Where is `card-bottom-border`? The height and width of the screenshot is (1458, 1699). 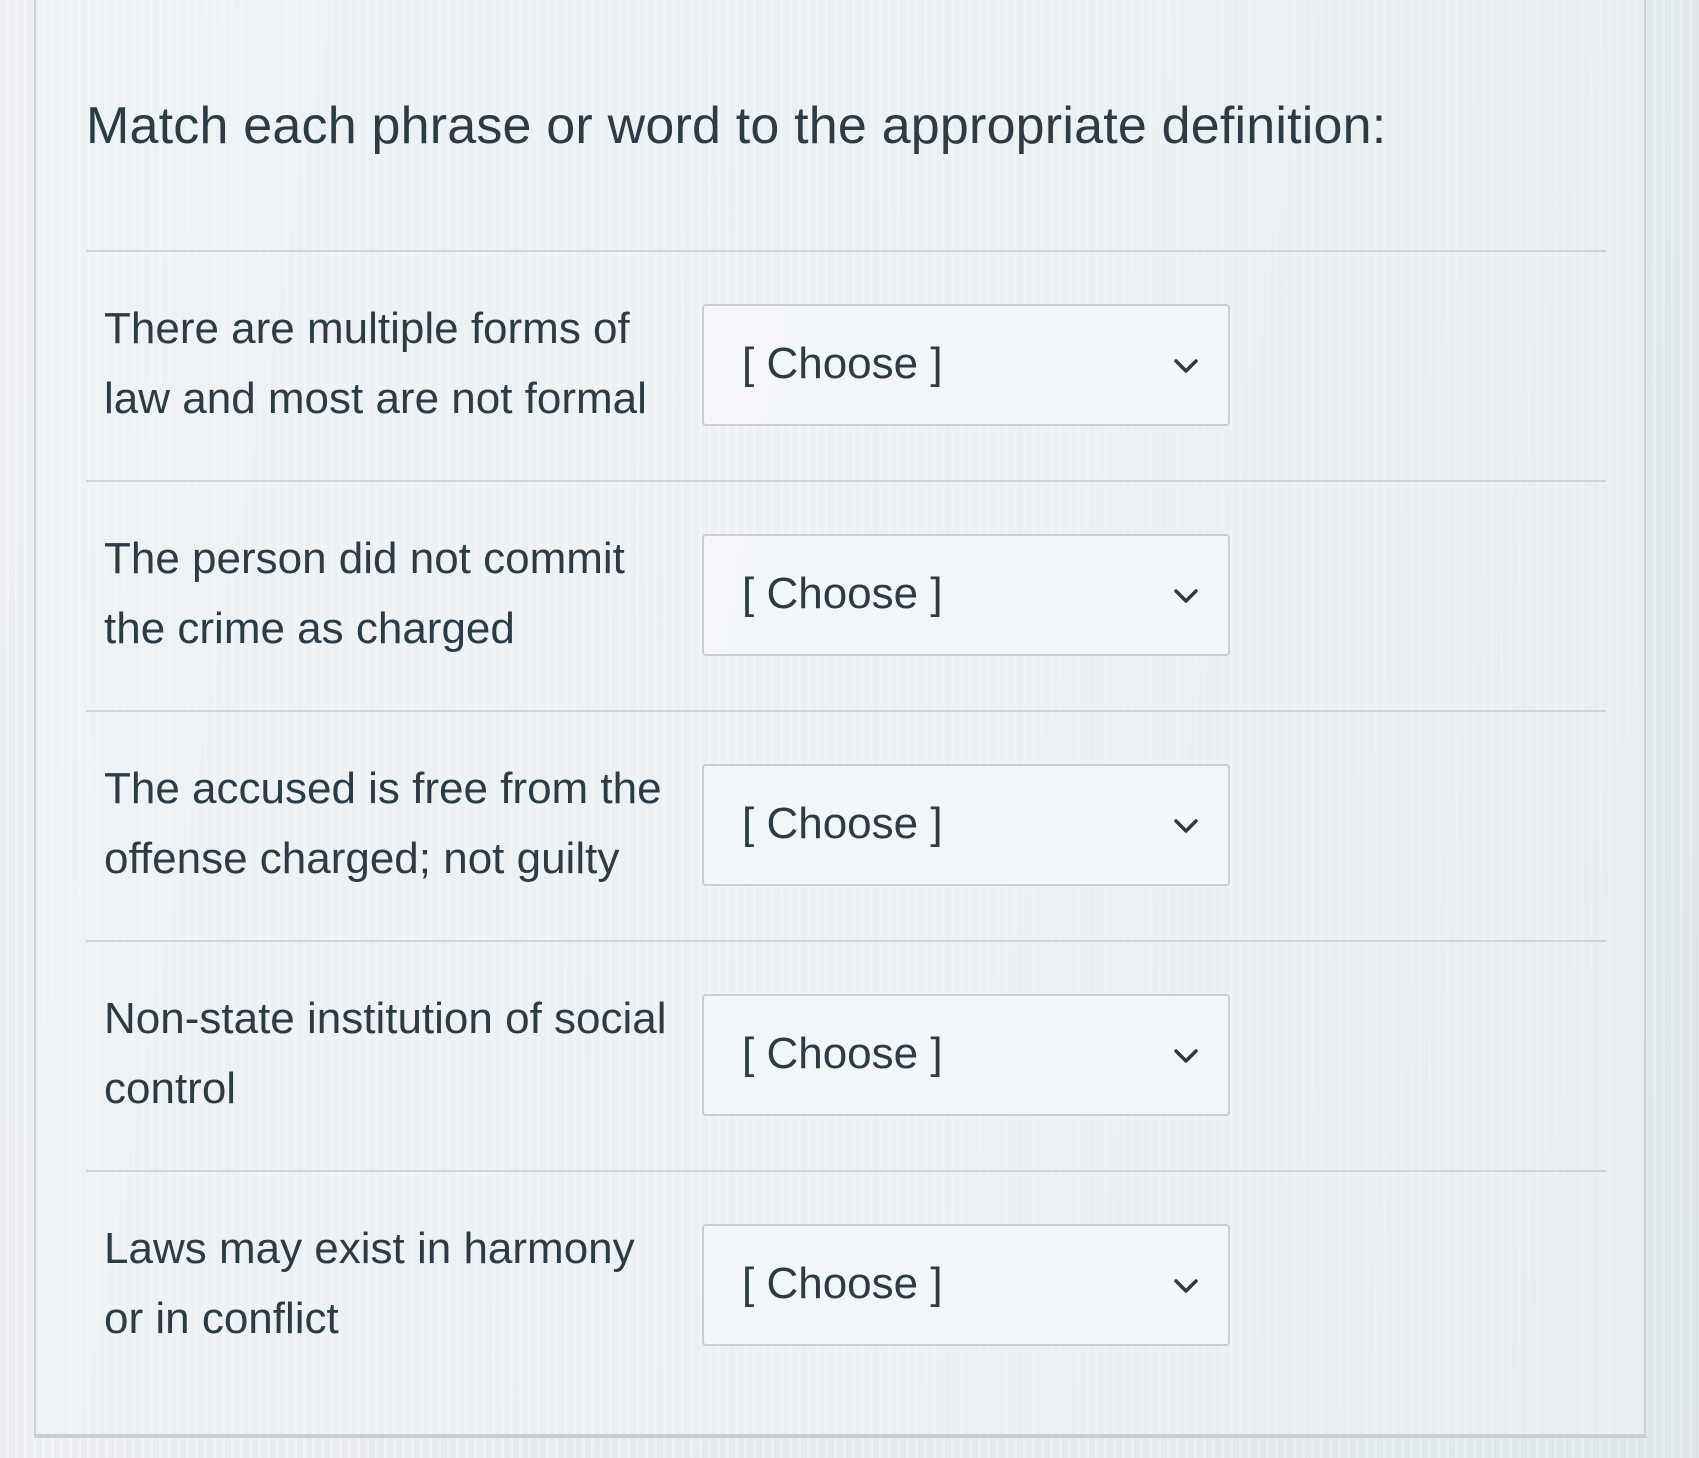 card-bottom-border is located at coordinates (840, 1437).